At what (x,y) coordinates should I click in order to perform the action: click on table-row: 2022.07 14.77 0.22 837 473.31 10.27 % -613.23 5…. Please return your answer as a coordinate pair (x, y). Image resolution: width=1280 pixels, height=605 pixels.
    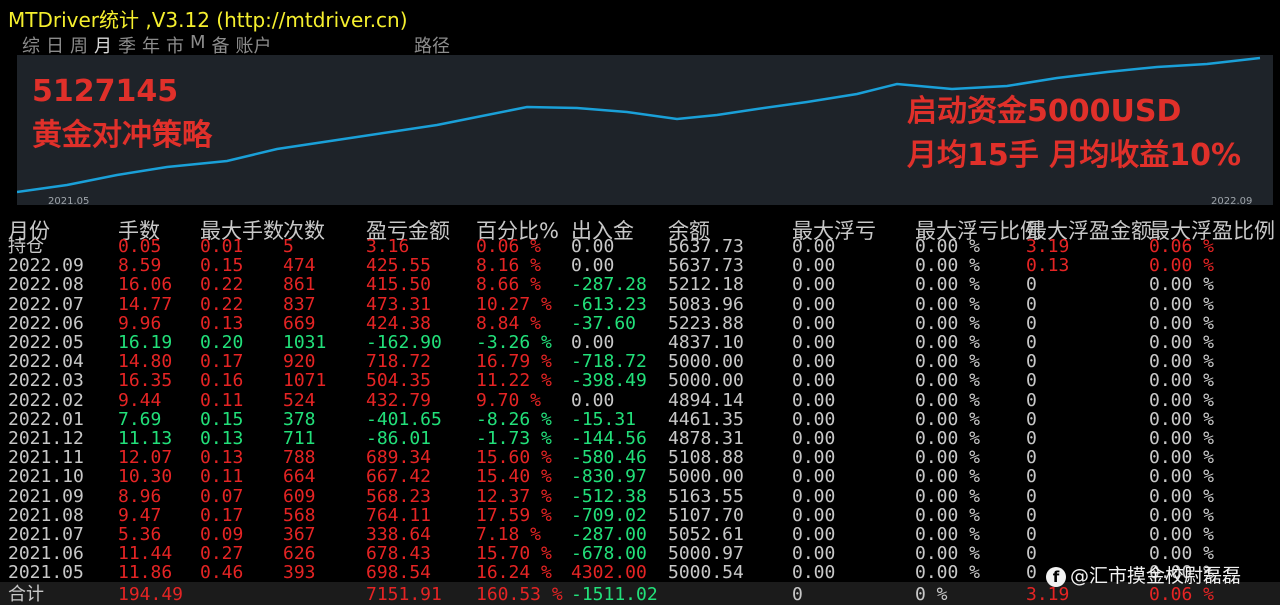
    Looking at the image, I should click on (640, 304).